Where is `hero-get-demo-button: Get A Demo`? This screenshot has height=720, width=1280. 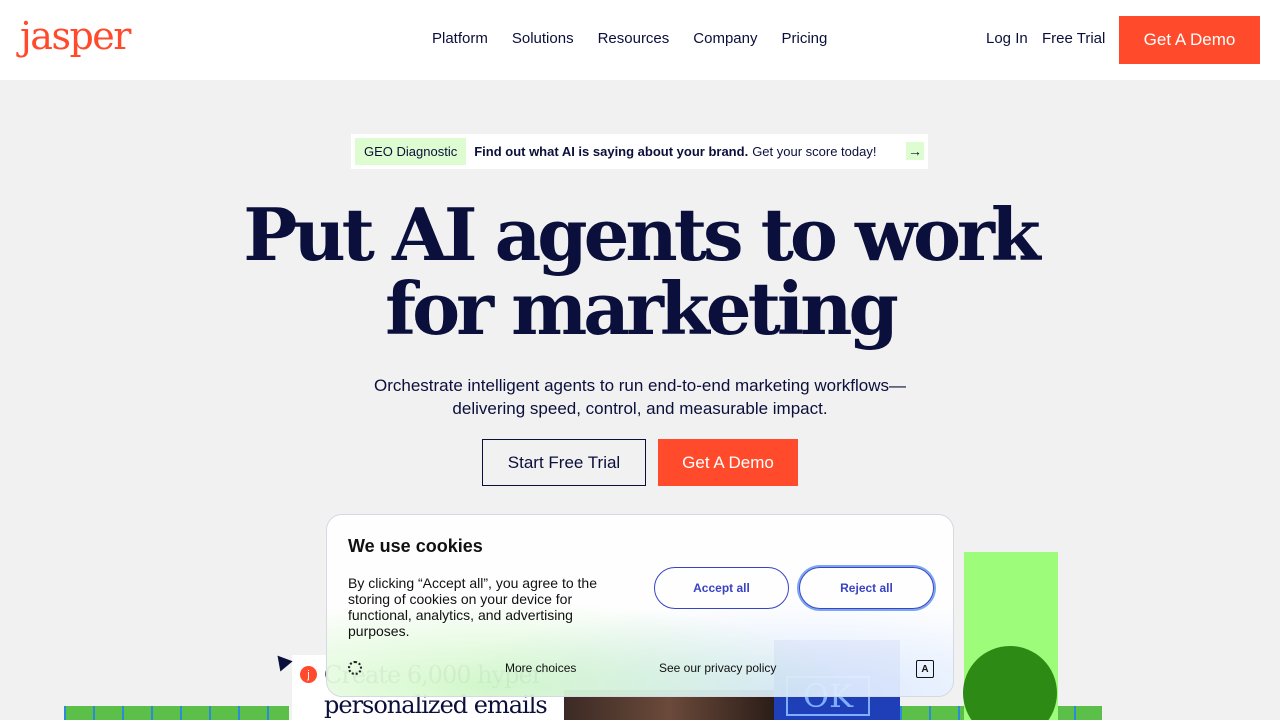 hero-get-demo-button: Get A Demo is located at coordinates (728, 462).